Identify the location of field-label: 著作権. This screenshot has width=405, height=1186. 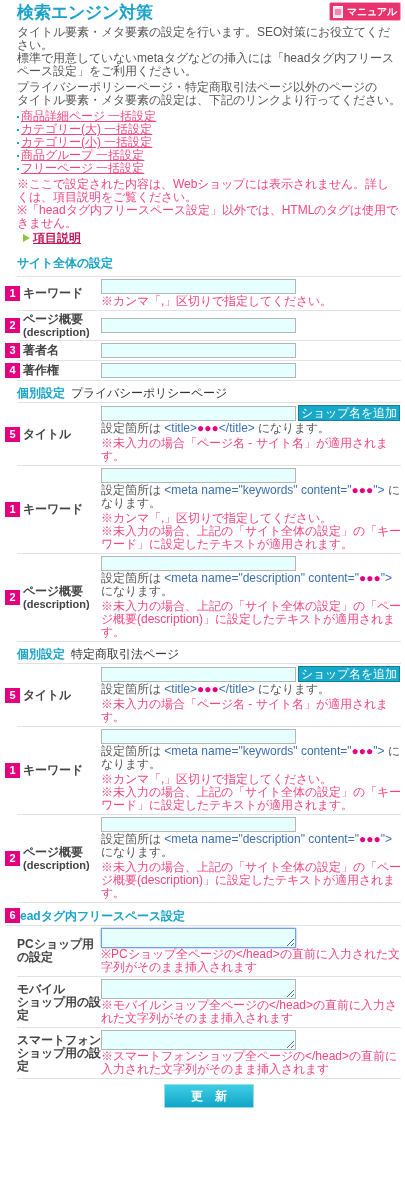
(41, 370).